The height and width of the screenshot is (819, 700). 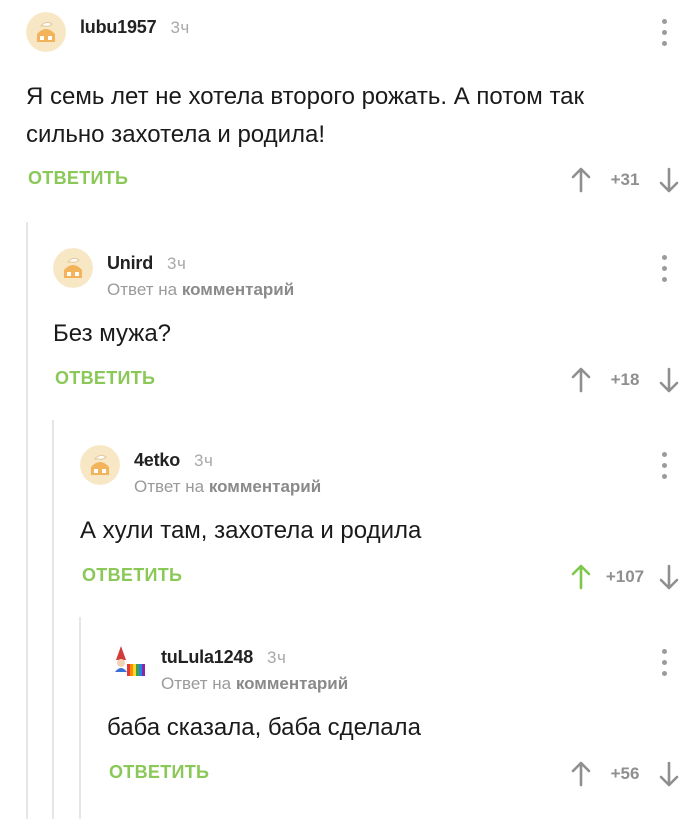 I want to click on score: +31, so click(x=625, y=179).